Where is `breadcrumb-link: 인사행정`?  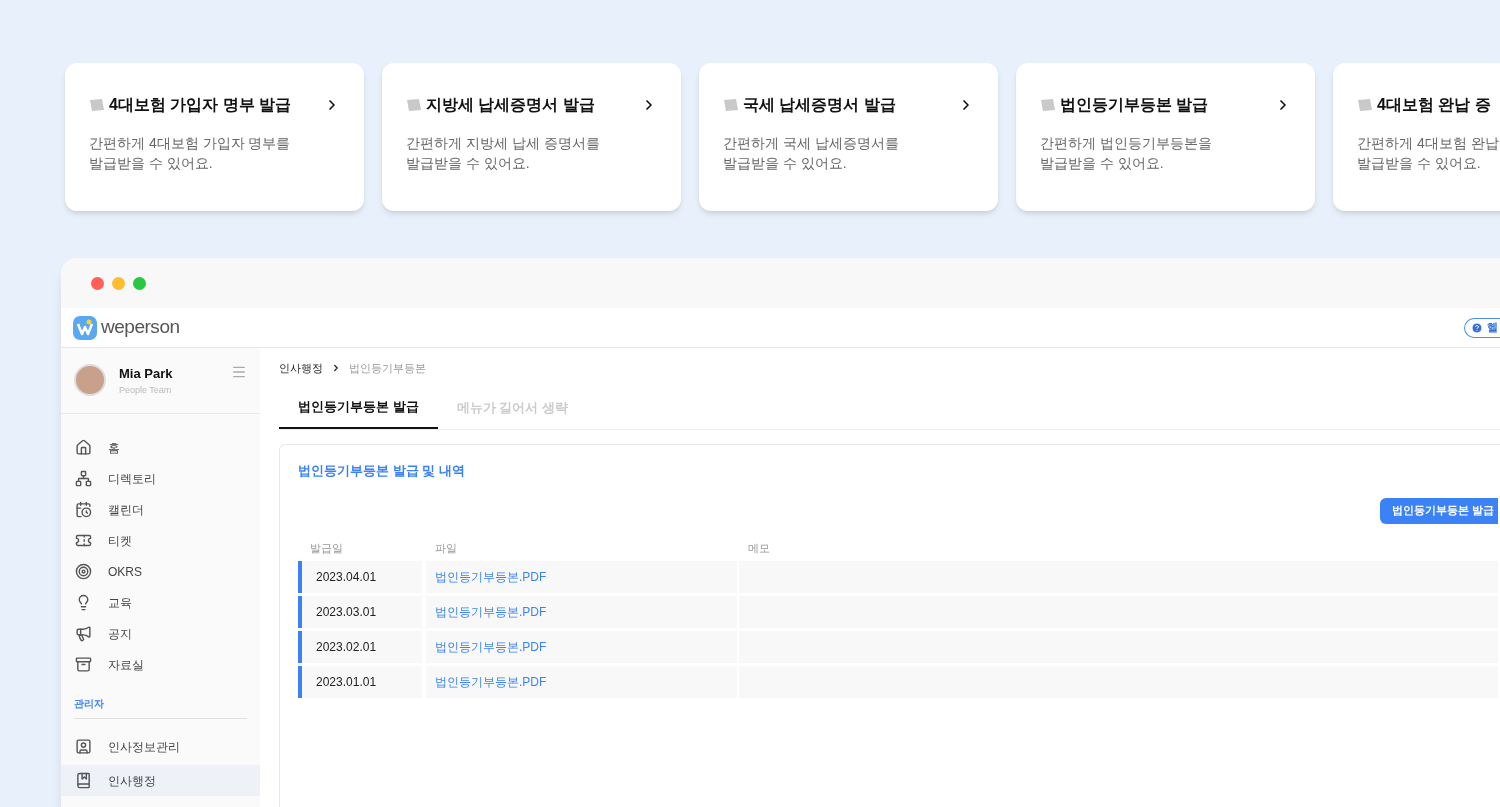
breadcrumb-link: 인사행정 is located at coordinates (301, 368).